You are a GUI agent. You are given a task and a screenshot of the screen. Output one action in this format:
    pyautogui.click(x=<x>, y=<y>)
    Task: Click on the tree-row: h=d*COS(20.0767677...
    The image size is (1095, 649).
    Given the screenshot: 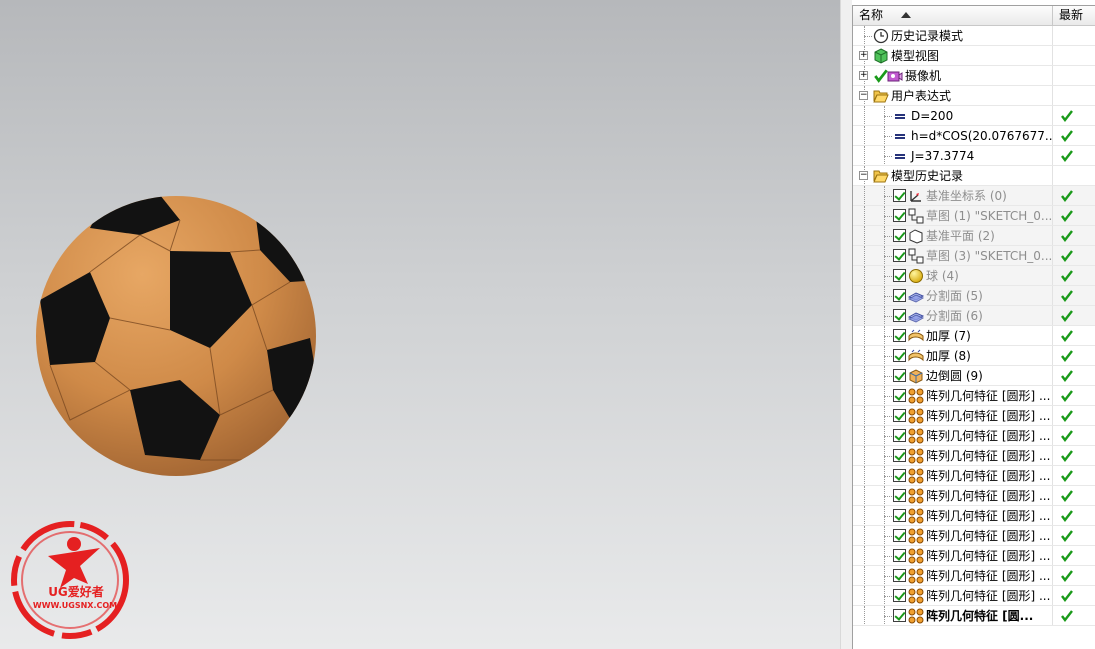 What is the action you would take?
    pyautogui.click(x=974, y=136)
    